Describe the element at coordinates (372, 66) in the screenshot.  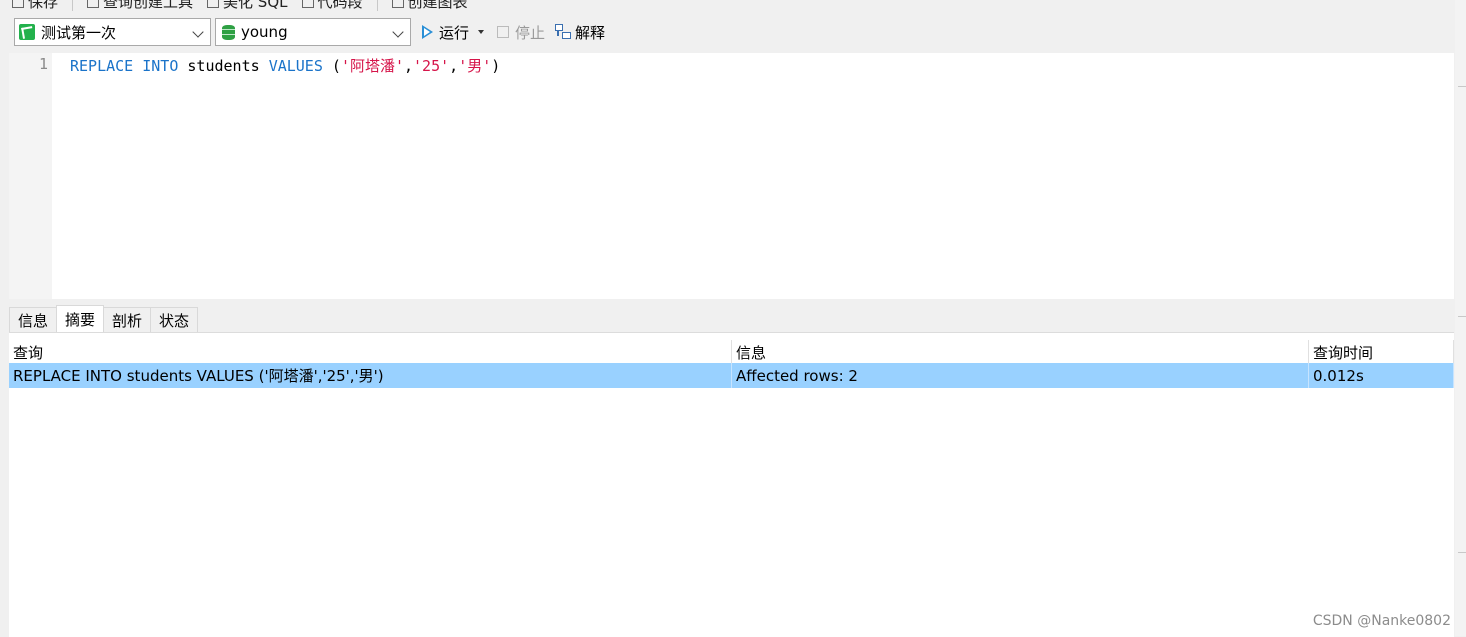
I see `sql-string: '阿塔潘'` at that location.